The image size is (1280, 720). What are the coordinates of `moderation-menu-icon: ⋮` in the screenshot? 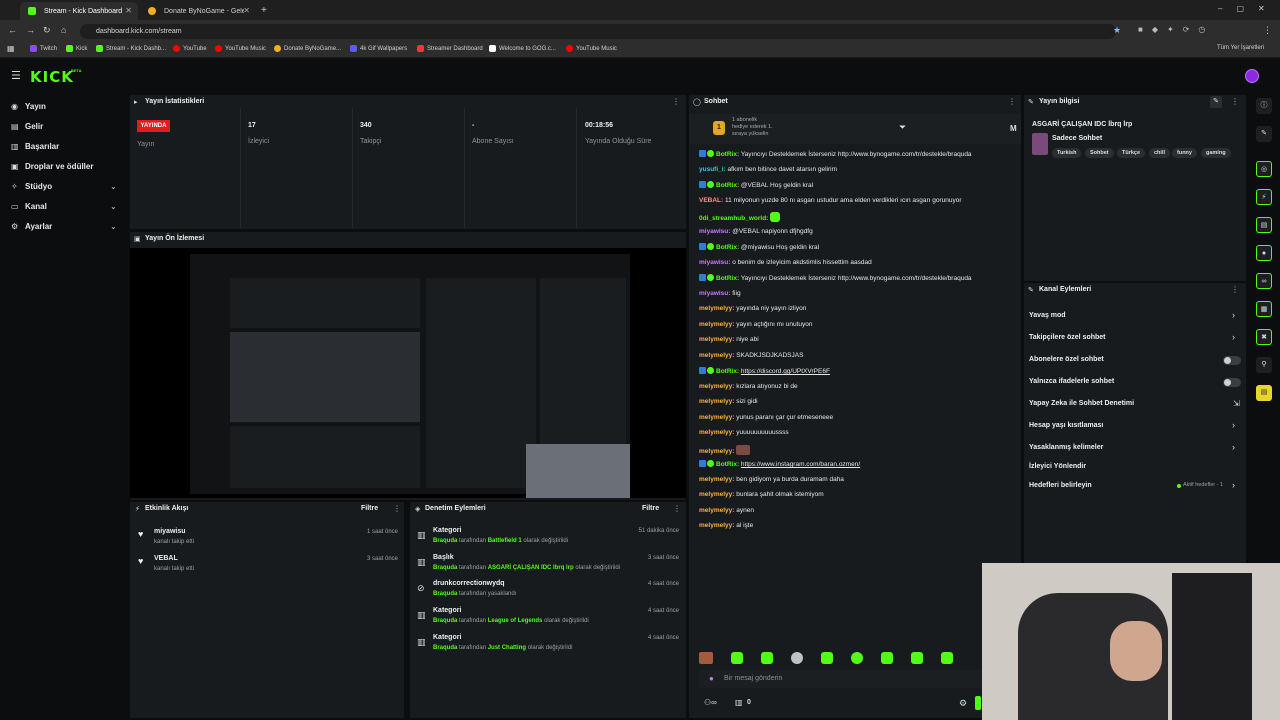 It's located at (677, 508).